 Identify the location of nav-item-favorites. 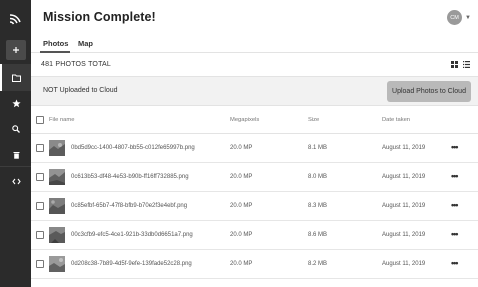
(16, 103).